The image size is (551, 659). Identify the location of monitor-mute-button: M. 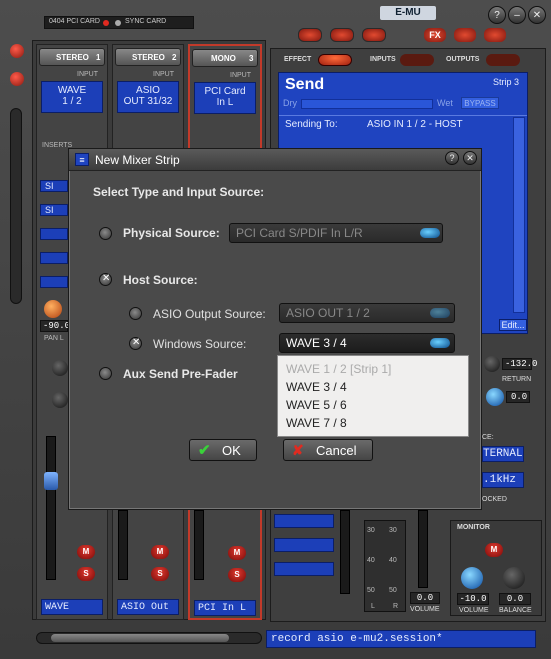
(494, 550).